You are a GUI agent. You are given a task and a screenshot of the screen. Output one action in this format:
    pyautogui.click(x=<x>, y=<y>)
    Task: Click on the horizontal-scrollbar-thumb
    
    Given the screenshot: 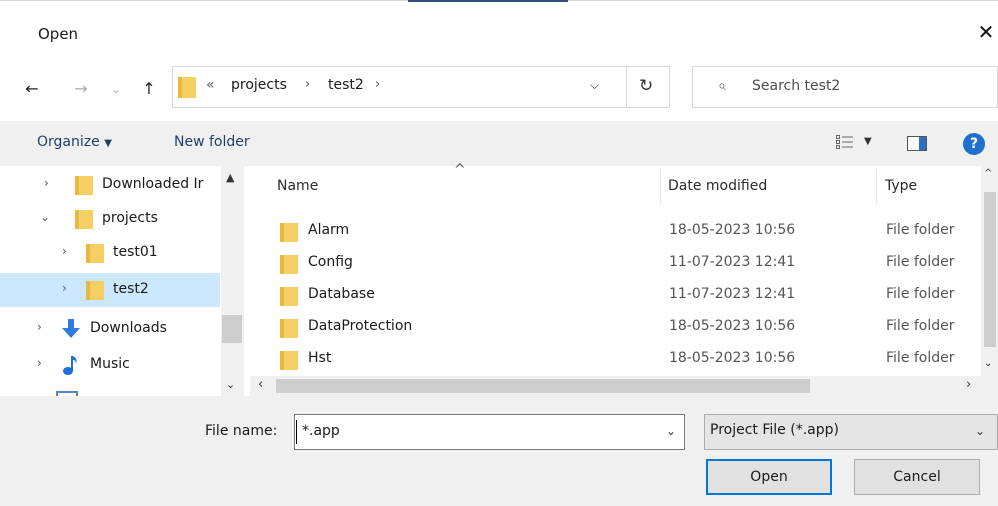 What is the action you would take?
    pyautogui.click(x=543, y=386)
    